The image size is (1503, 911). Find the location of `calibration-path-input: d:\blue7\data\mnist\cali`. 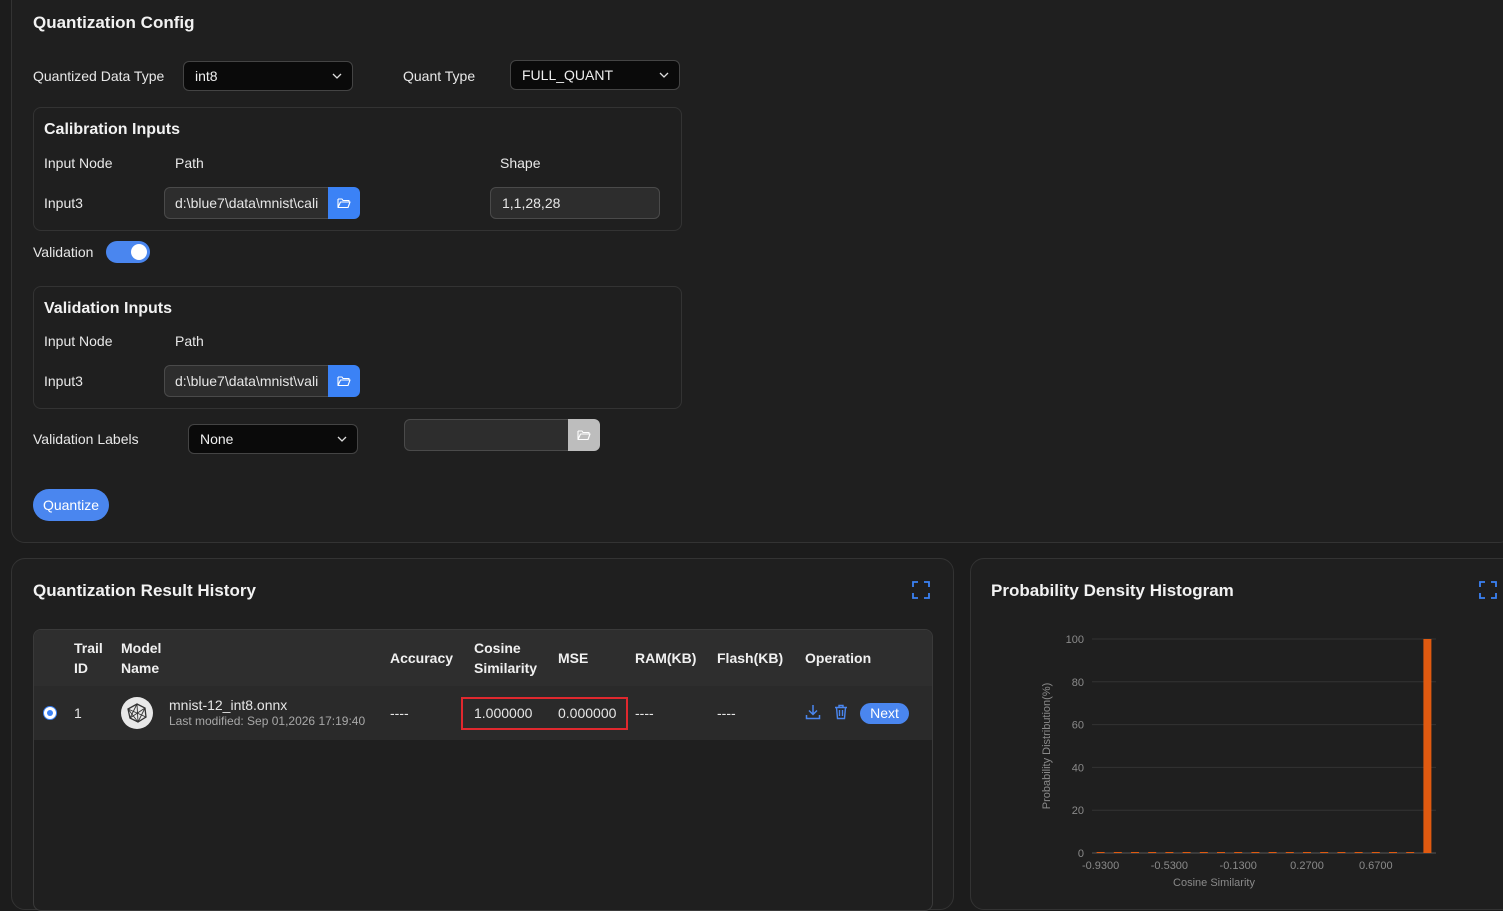

calibration-path-input: d:\blue7\data\mnist\cali is located at coordinates (246, 203).